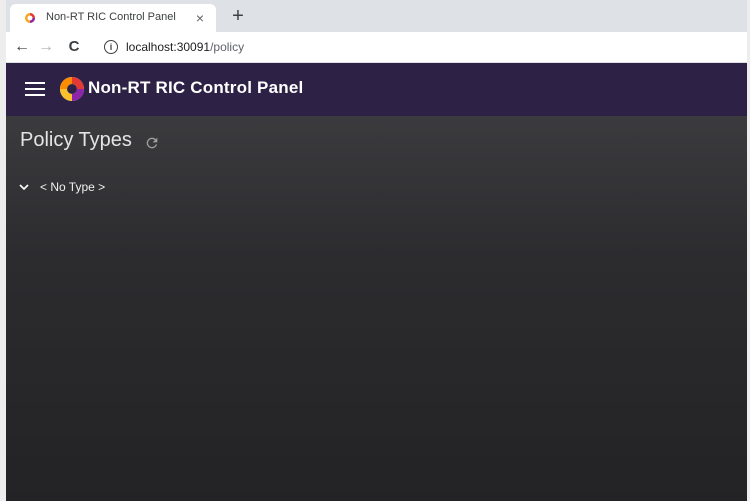  I want to click on url-path: /policy, so click(227, 47).